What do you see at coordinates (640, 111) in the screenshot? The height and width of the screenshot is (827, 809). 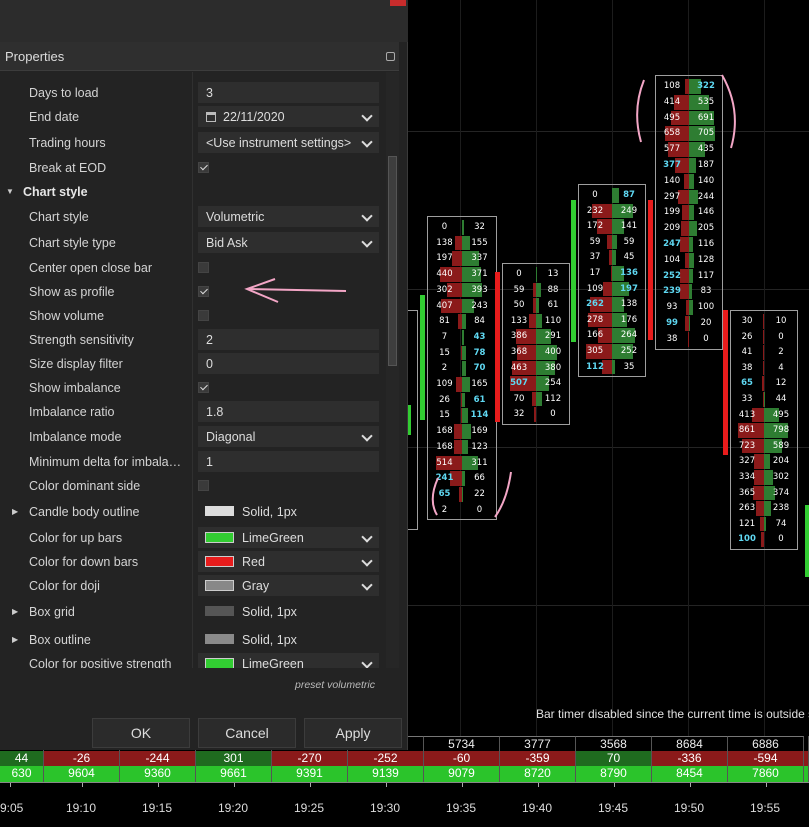 I see `annotation-bracket-top-left` at bounding box center [640, 111].